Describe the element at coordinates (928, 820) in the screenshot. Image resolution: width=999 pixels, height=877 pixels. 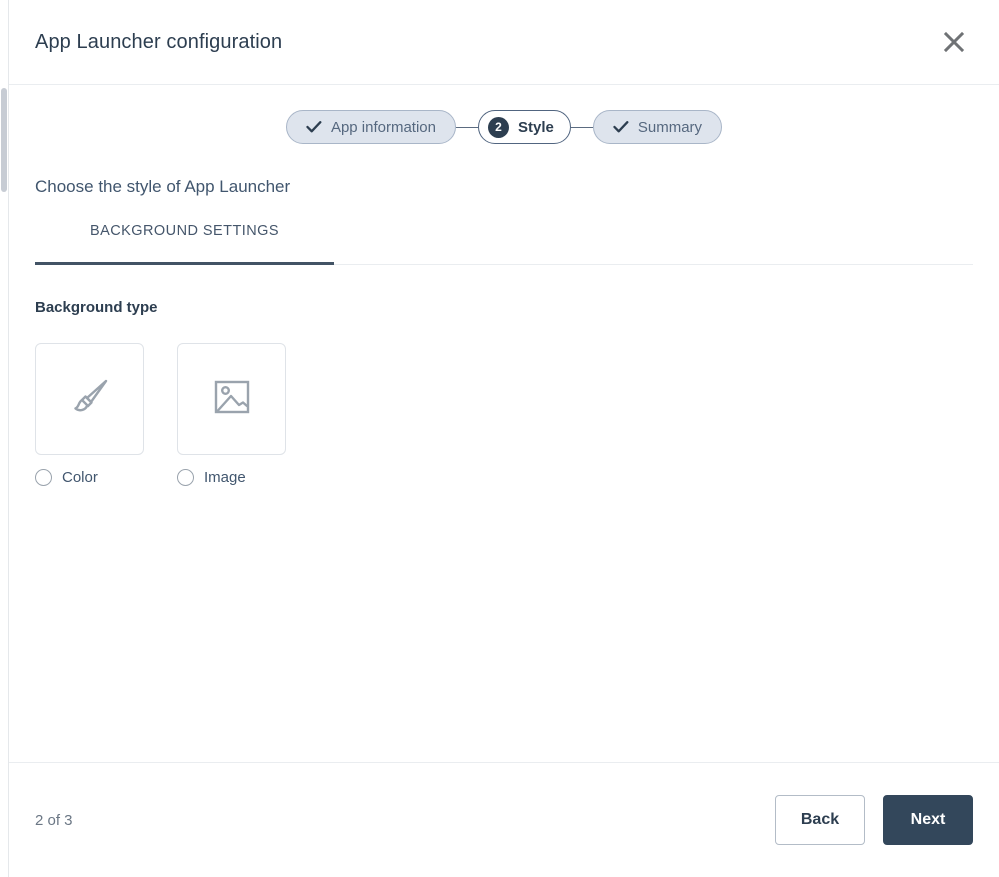
I see `next-button: Next` at that location.